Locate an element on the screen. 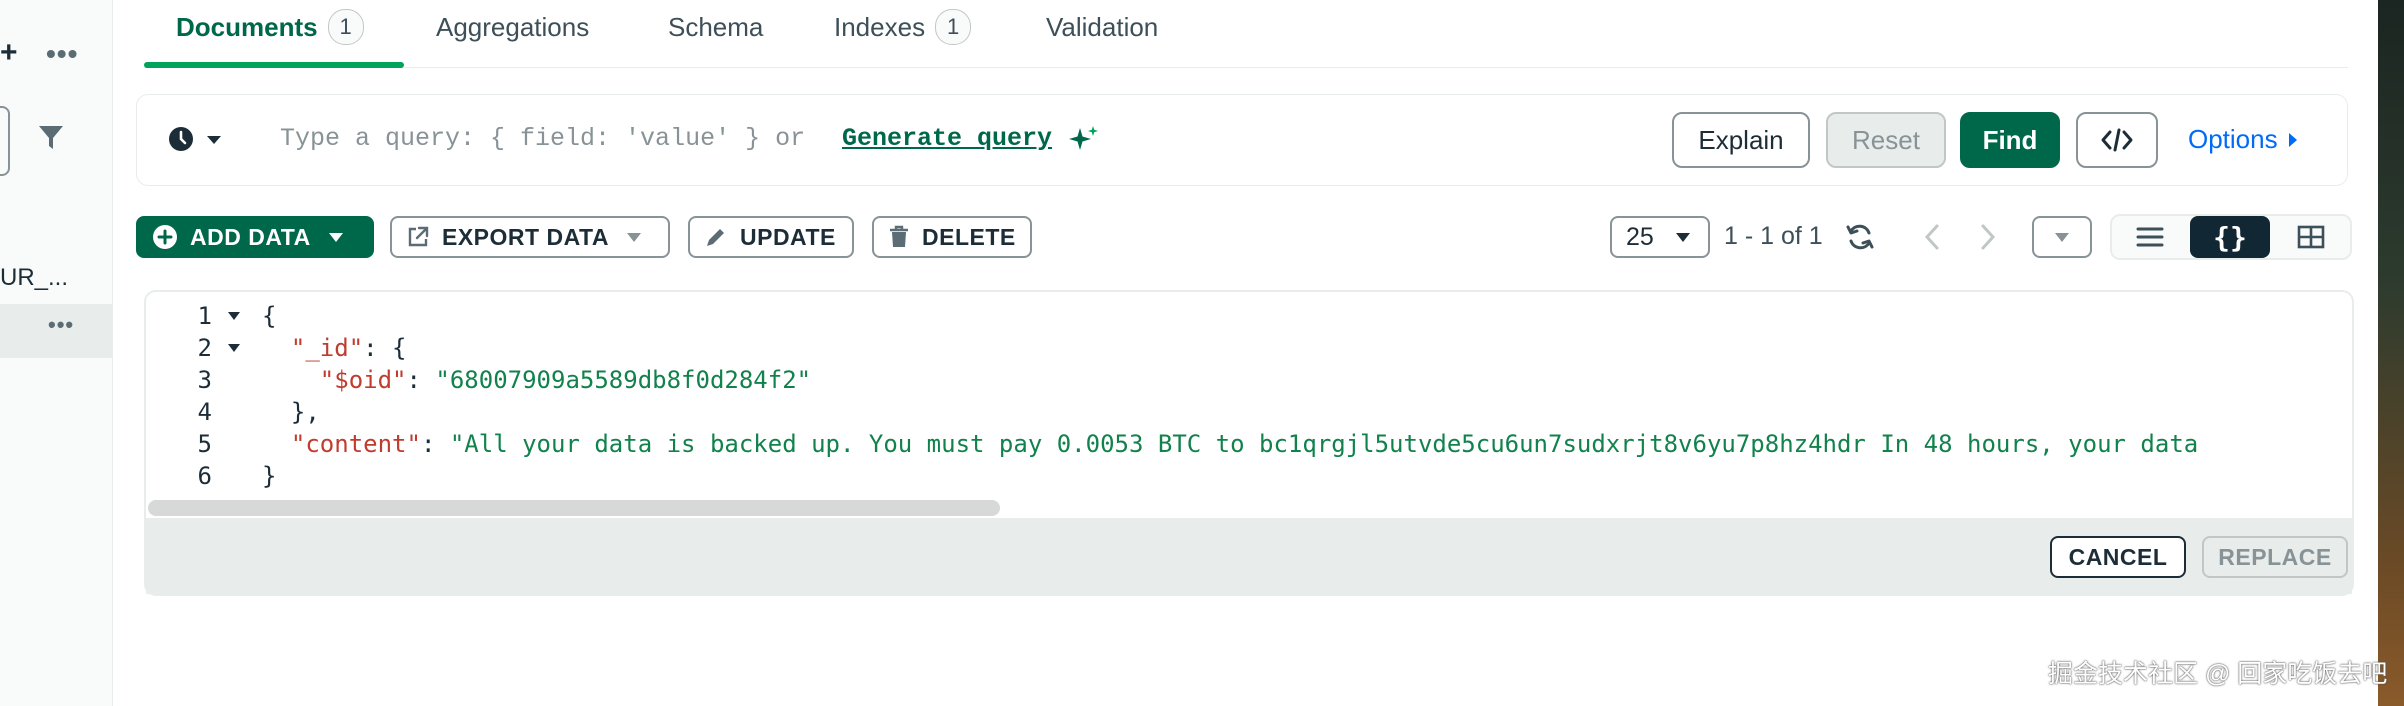 The image size is (2404, 706). row-more-icon: ••• is located at coordinates (61, 325).